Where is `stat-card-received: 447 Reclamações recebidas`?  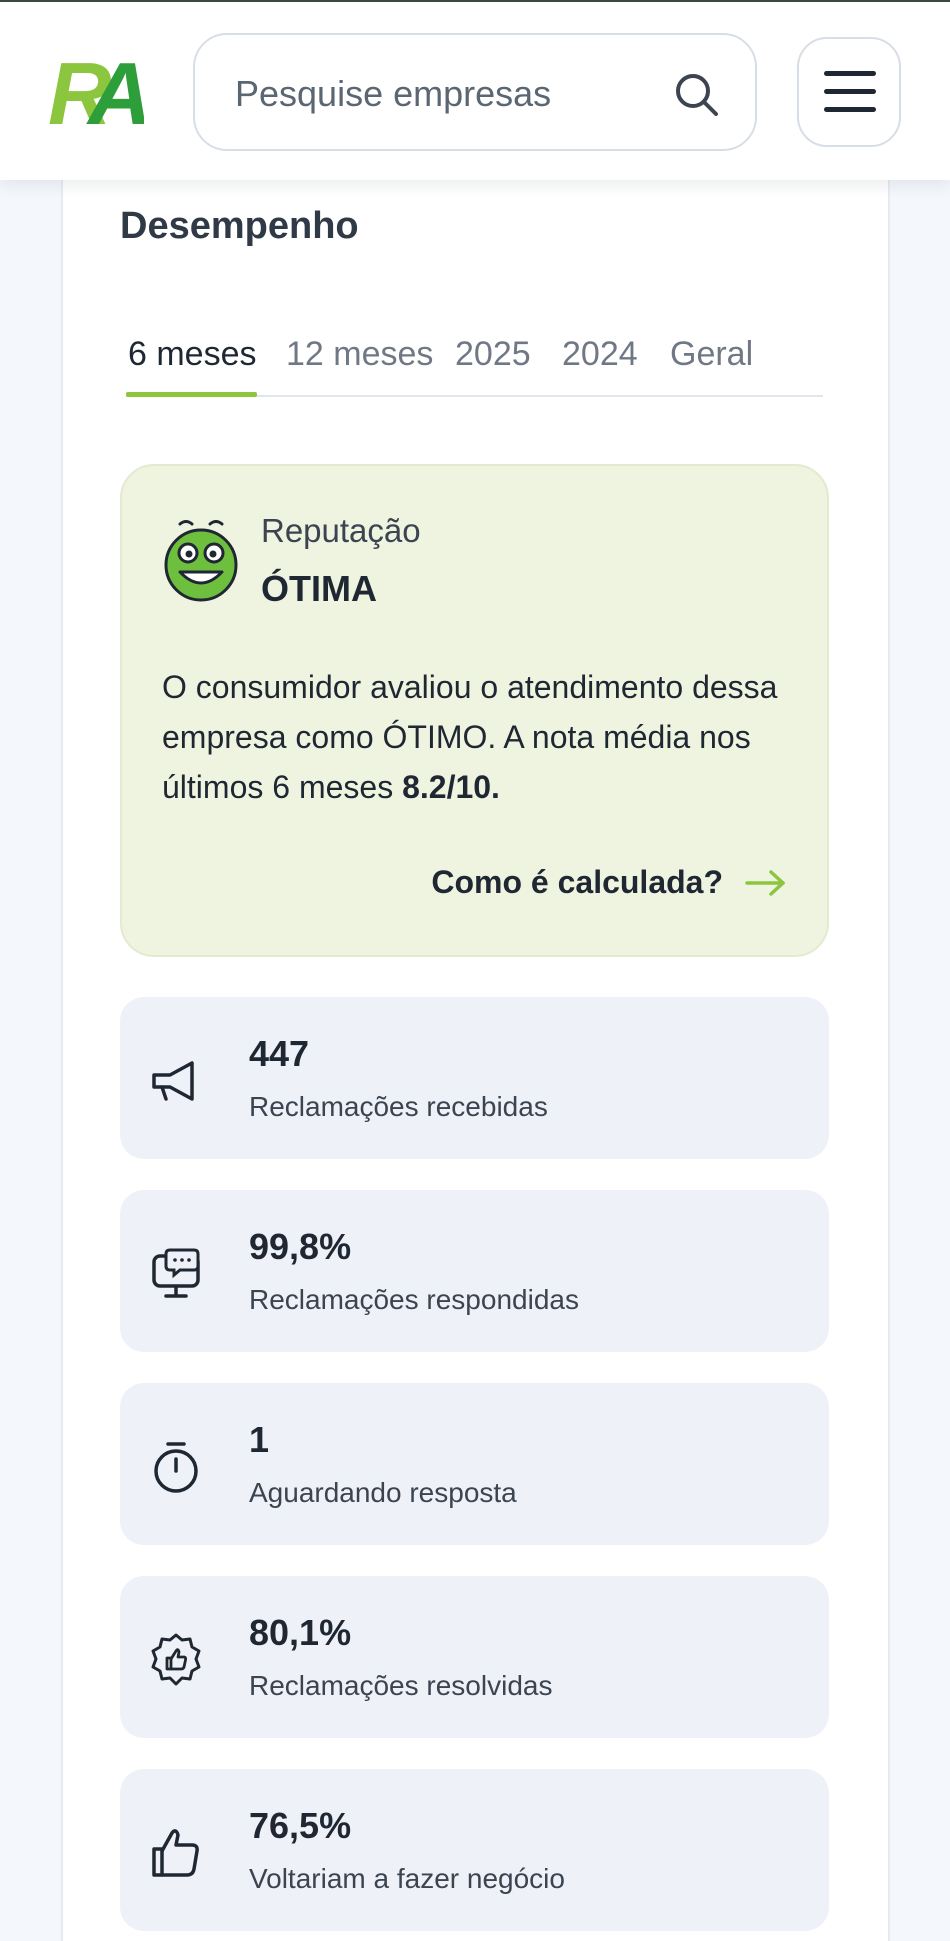 stat-card-received: 447 Reclamações recebidas is located at coordinates (474, 1078).